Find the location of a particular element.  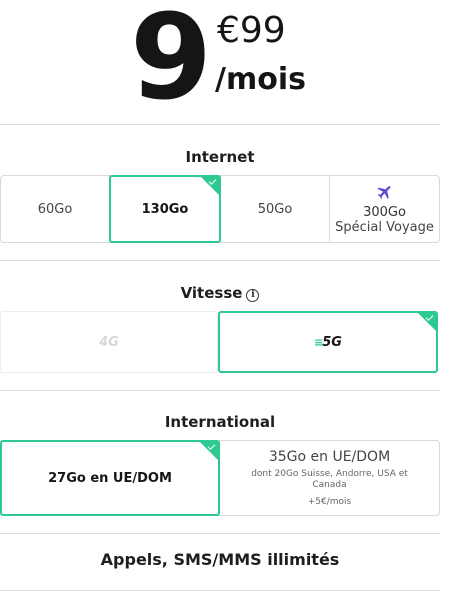

internet-option-300go-voyage: 300Go Spécial Voyage is located at coordinates (384, 209).